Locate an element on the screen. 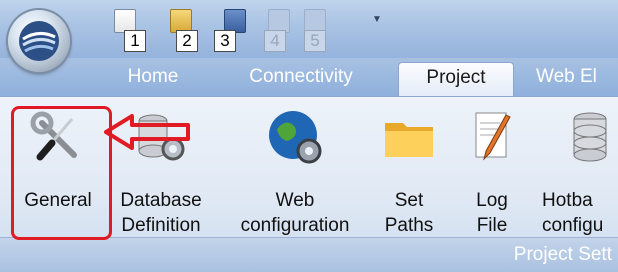  qat-number-1: 1 is located at coordinates (135, 41).